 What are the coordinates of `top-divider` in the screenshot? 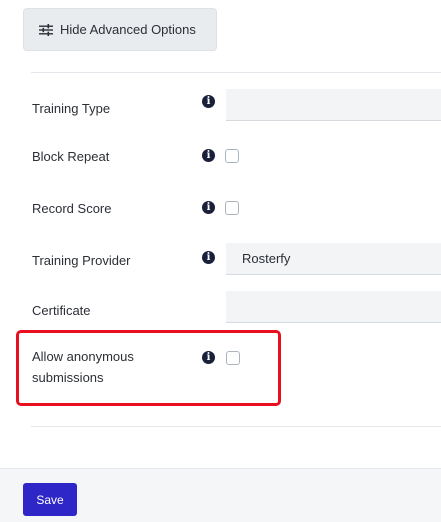 It's located at (236, 72).